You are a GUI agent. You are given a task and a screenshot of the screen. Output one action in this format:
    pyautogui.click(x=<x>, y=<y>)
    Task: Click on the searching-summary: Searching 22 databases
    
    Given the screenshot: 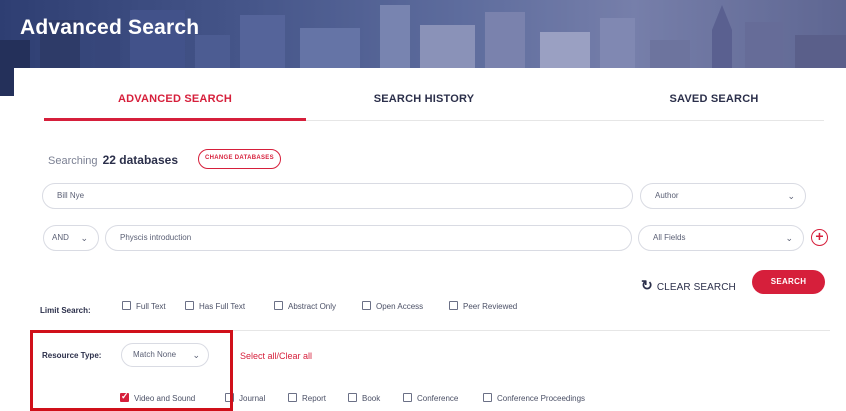 What is the action you would take?
    pyautogui.click(x=113, y=160)
    